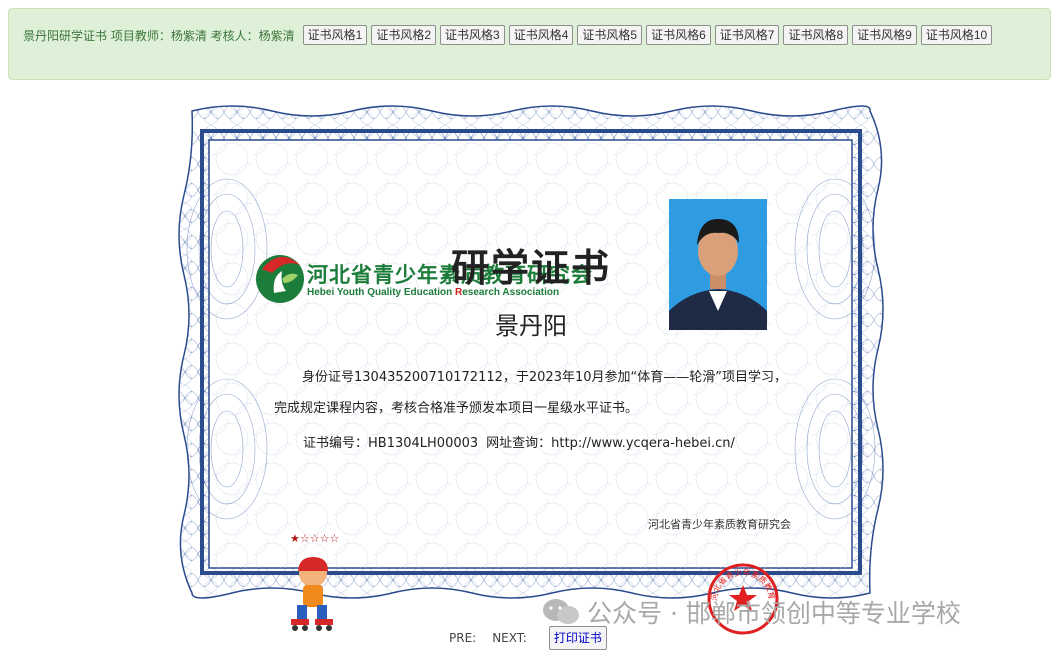  Describe the element at coordinates (462, 638) in the screenshot. I see `prev-link: PRE:` at that location.